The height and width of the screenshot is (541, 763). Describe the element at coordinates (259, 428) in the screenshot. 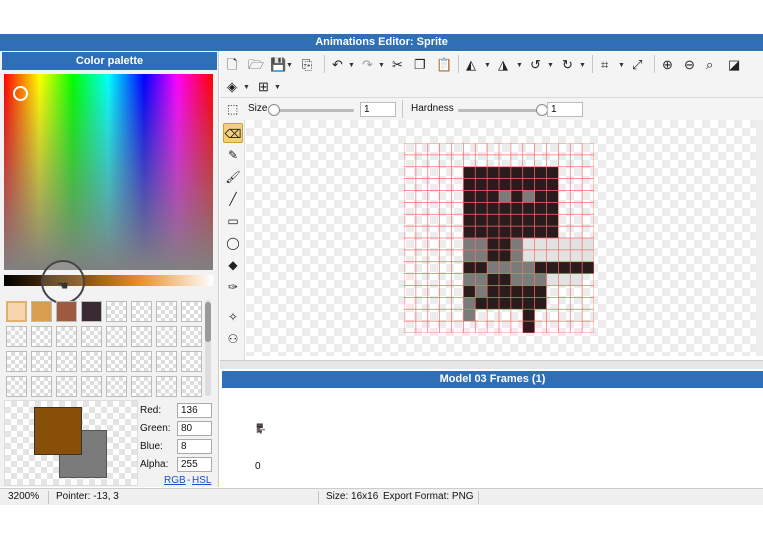

I see `frame-thumbnail` at that location.